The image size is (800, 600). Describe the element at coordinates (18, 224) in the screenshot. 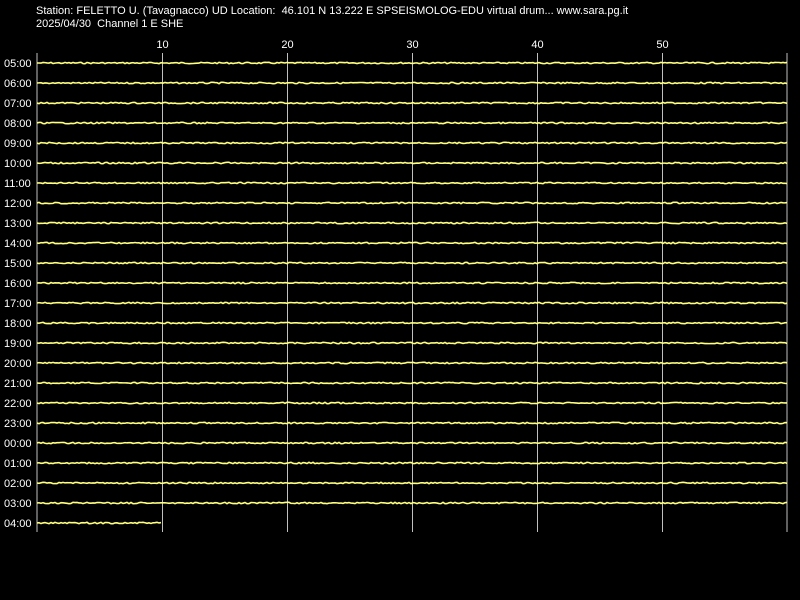

I see `hour-label: 13:00` at that location.